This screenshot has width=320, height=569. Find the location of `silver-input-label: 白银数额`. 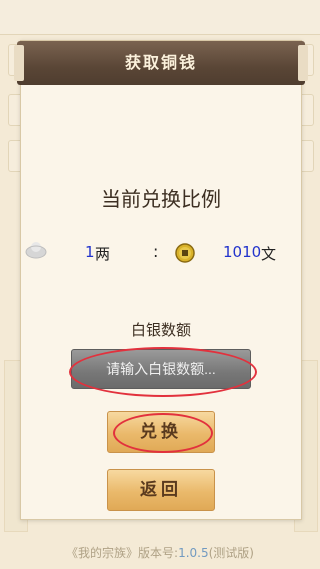

silver-input-label: 白银数额 is located at coordinates (160, 330).